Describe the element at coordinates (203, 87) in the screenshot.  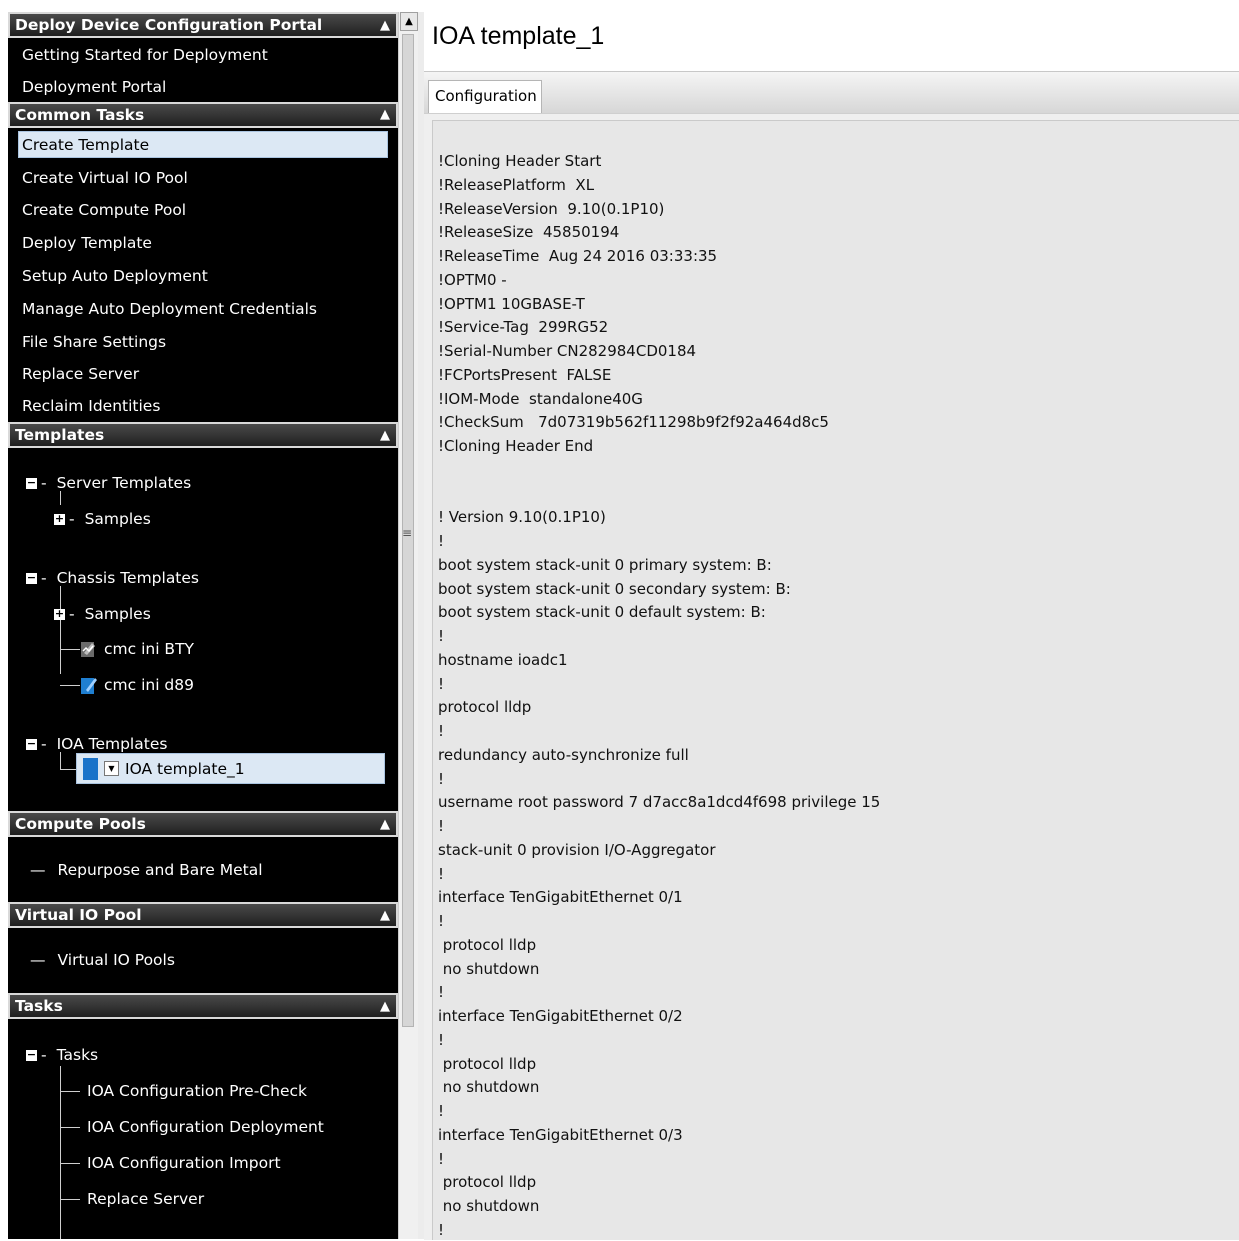
I see `nav-deployment-portal: Deployment Portal` at that location.